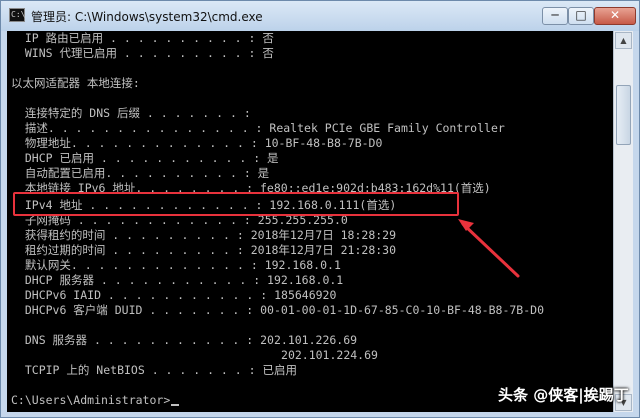 This screenshot has height=418, width=640. Describe the element at coordinates (563, 395) in the screenshot. I see `watermark-text: 头条 @侠客|挨踢丁` at that location.